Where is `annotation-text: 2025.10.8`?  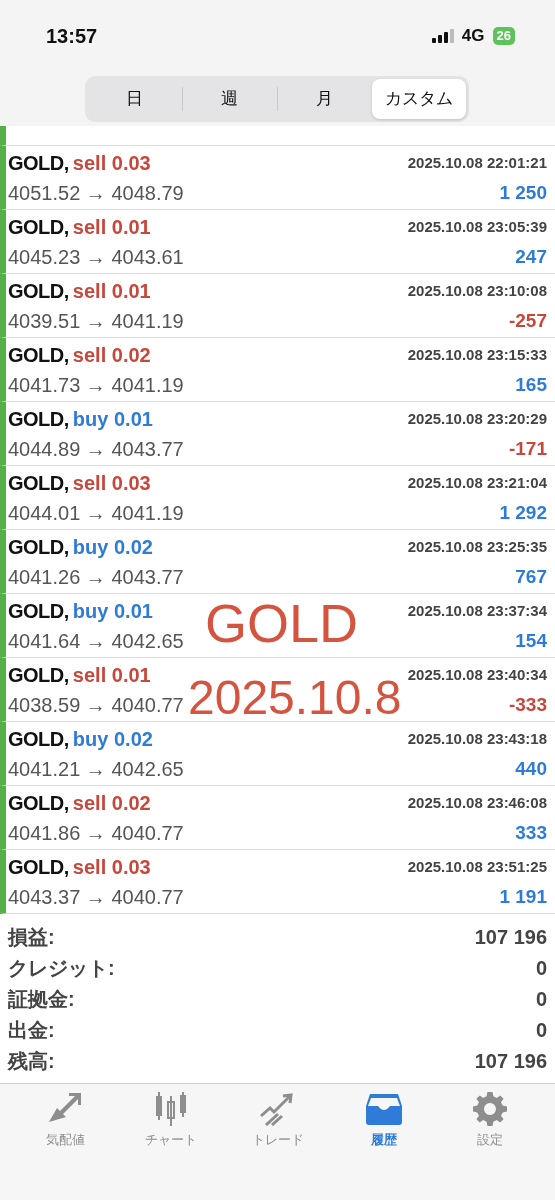 annotation-text: 2025.10.8 is located at coordinates (295, 698).